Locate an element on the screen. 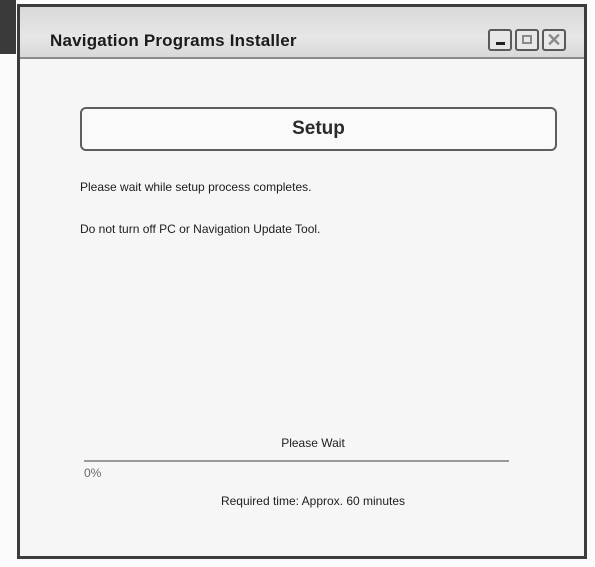 Image resolution: width=595 pixels, height=567 pixels. close-icon: ✕ is located at coordinates (554, 40).